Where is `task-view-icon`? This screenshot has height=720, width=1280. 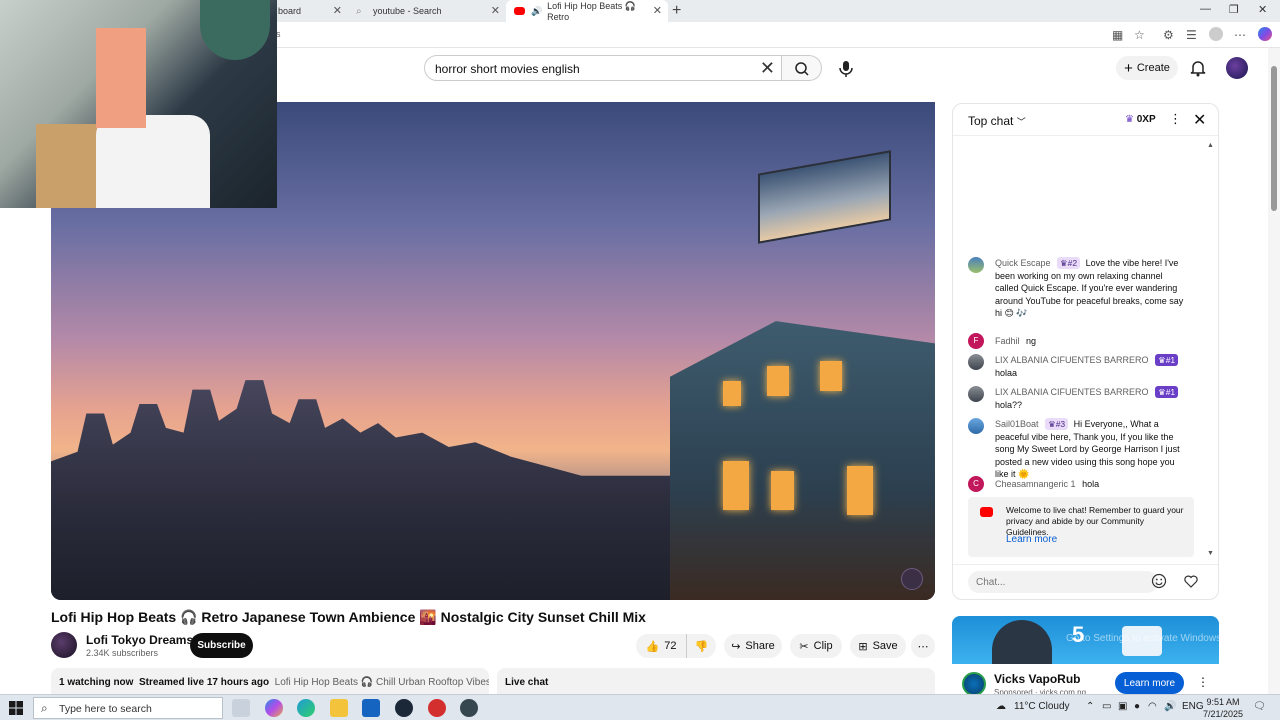 task-view-icon is located at coordinates (241, 708).